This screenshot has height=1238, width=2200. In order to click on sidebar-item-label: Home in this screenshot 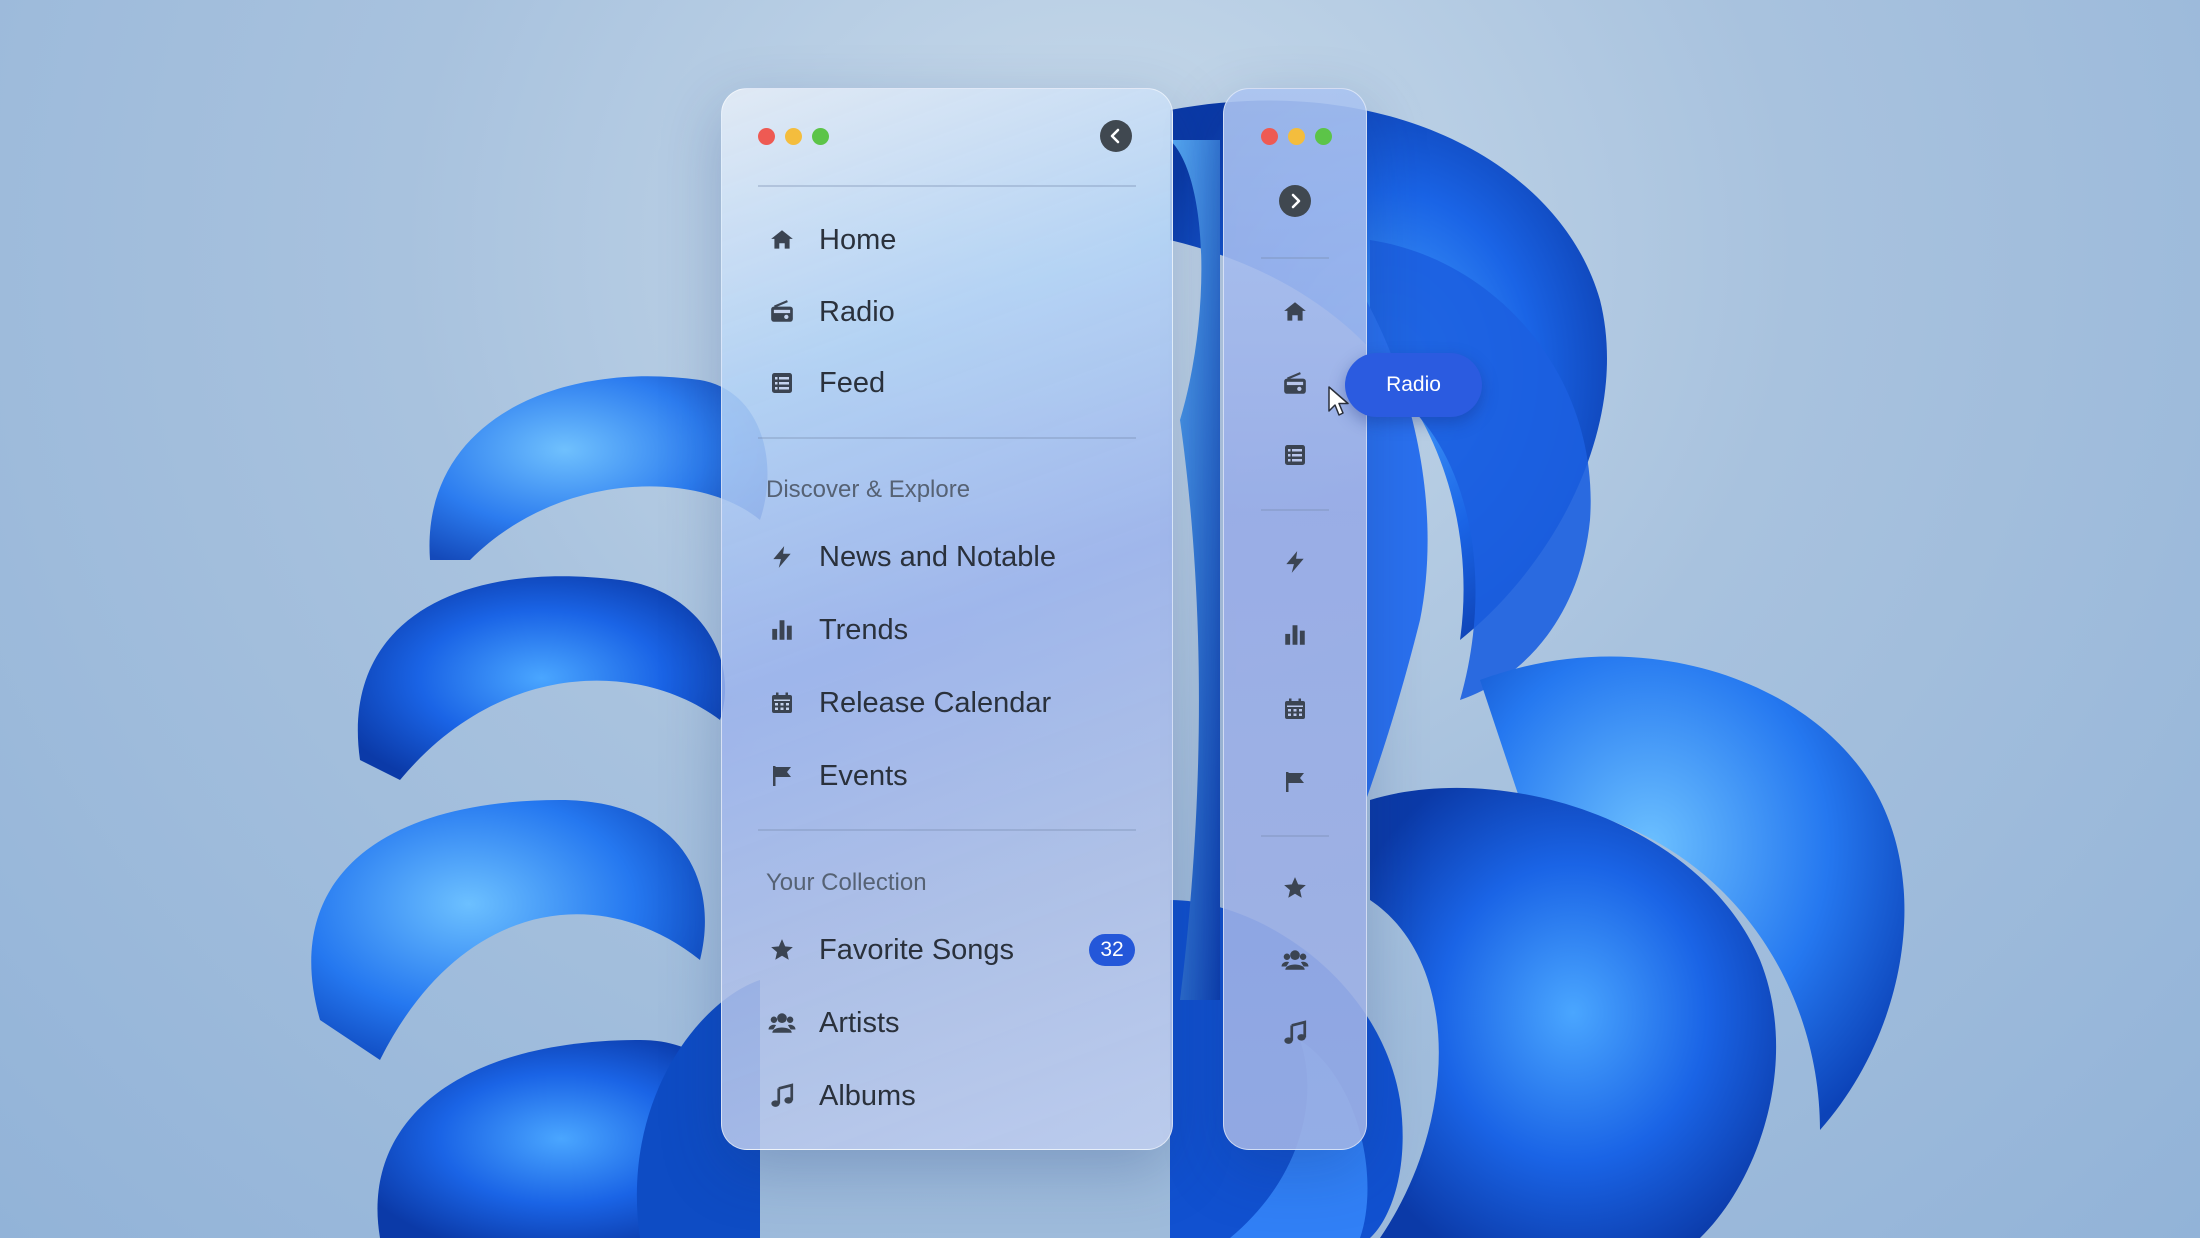, I will do `click(858, 239)`.